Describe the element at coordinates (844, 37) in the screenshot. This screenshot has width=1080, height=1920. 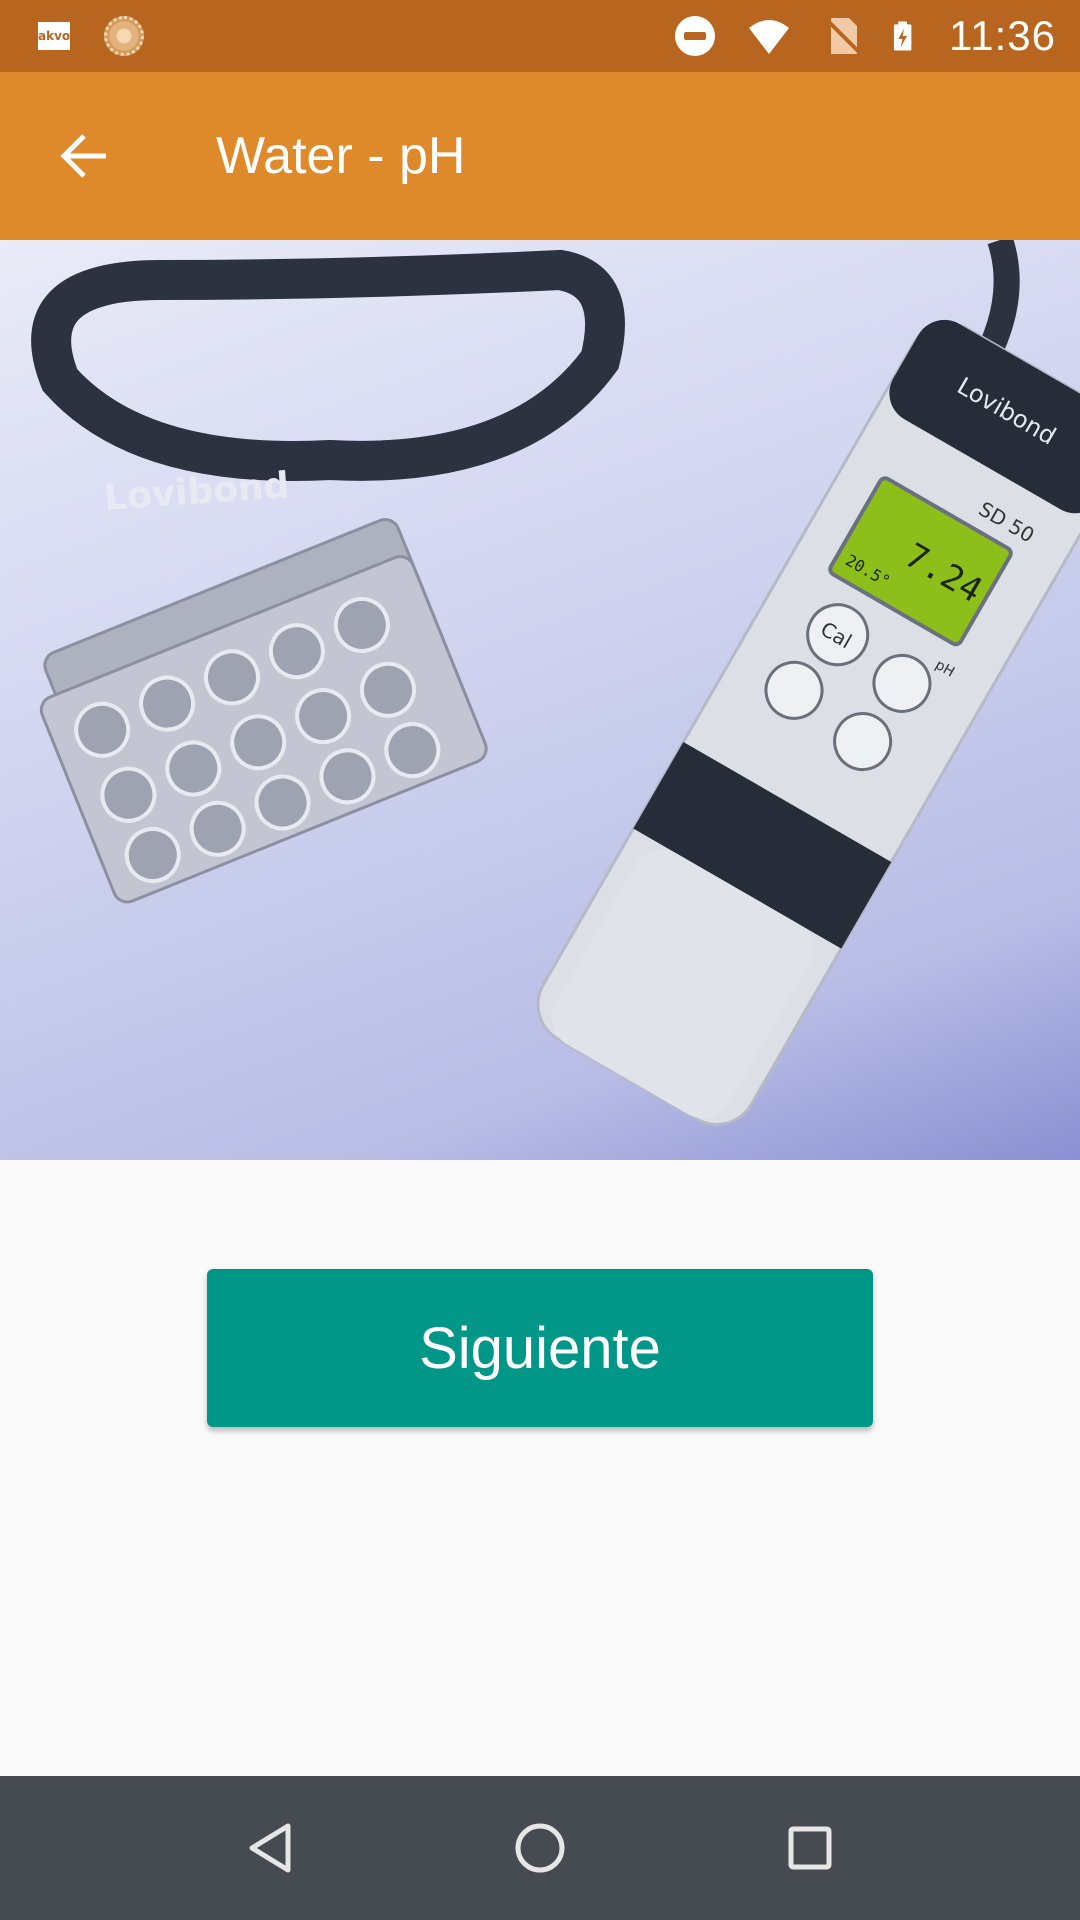
I see `no-sim-icon` at that location.